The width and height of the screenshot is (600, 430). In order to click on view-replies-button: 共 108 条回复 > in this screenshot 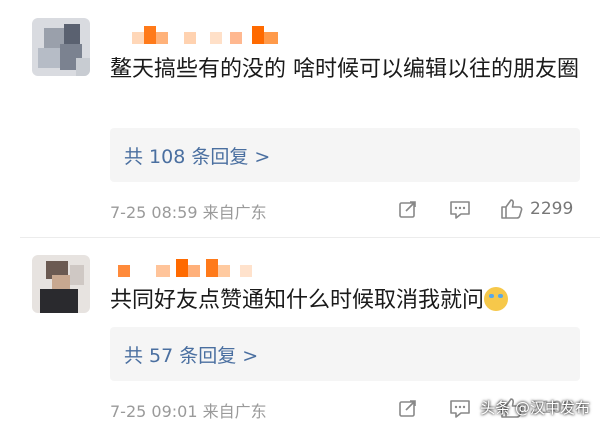, I will do `click(345, 155)`.